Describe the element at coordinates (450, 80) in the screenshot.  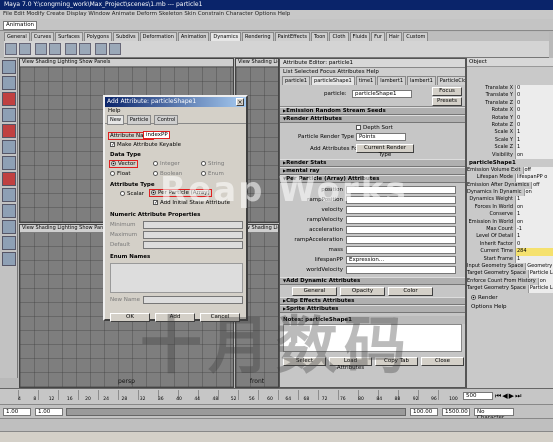
I see `ae-tab: ParticleCloudSG` at that location.